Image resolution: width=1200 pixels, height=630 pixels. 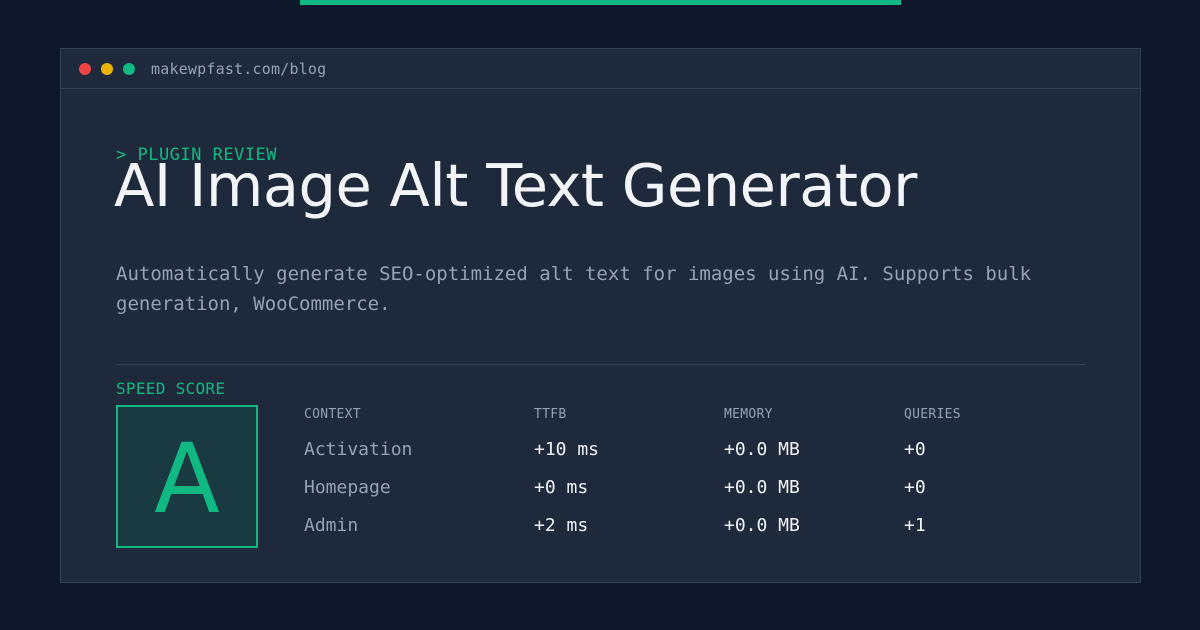 What do you see at coordinates (600, 69) in the screenshot?
I see `window-titlebar: makewpfast.com/blog` at bounding box center [600, 69].